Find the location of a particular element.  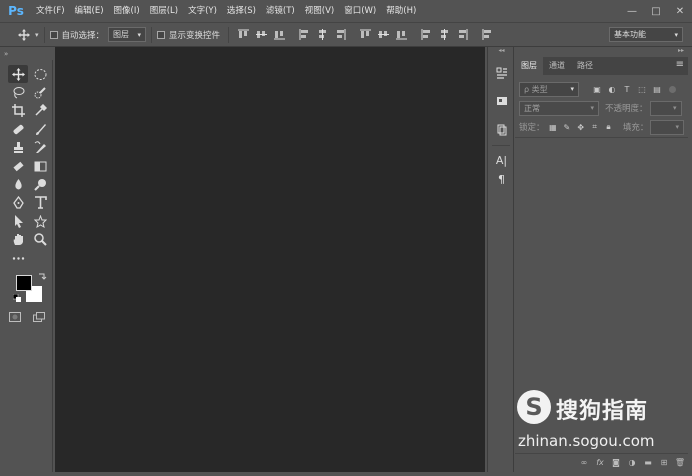

menu-filter: 滤镜(T) is located at coordinates (280, 11).